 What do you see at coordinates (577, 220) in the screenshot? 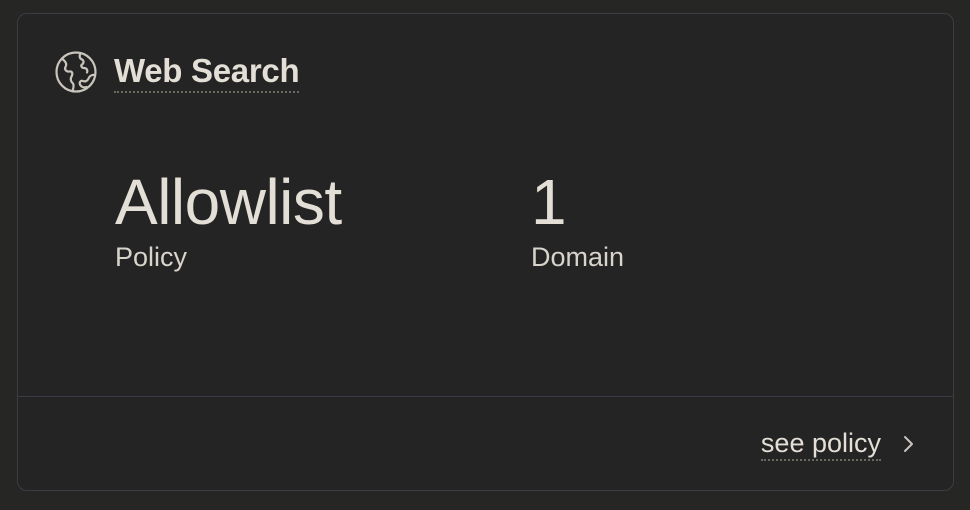
I see `domain-stat: 1 Domain` at bounding box center [577, 220].